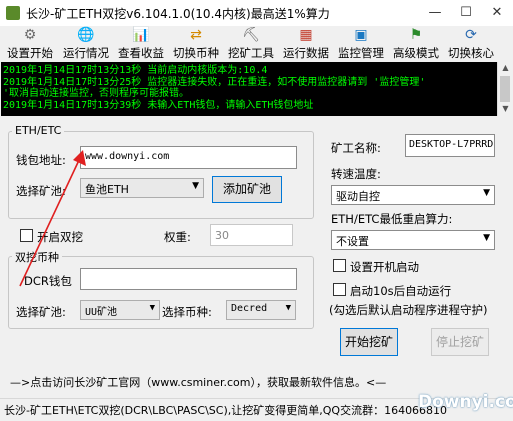  Describe the element at coordinates (450, 145) in the screenshot. I see `miner-name-input: DESKTOP-L7PRRD` at that location.